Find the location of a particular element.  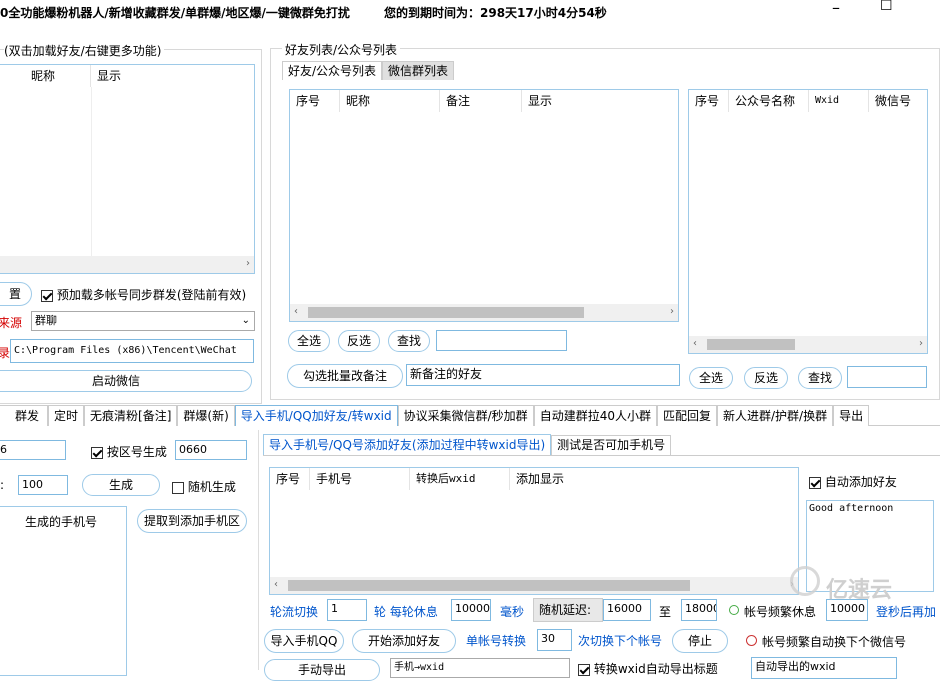

official-list: 序号 公众号名称 Wxid 微信号 ‹ › is located at coordinates (808, 221).